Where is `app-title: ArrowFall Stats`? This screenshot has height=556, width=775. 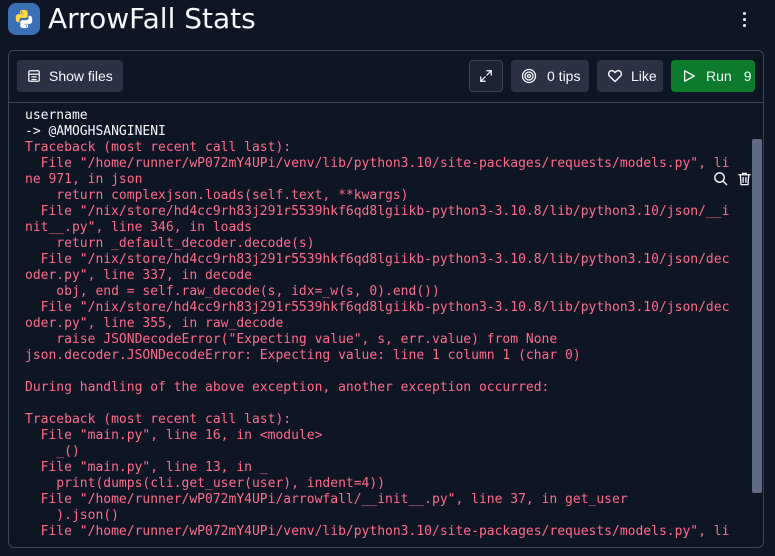 app-title: ArrowFall Stats is located at coordinates (152, 18).